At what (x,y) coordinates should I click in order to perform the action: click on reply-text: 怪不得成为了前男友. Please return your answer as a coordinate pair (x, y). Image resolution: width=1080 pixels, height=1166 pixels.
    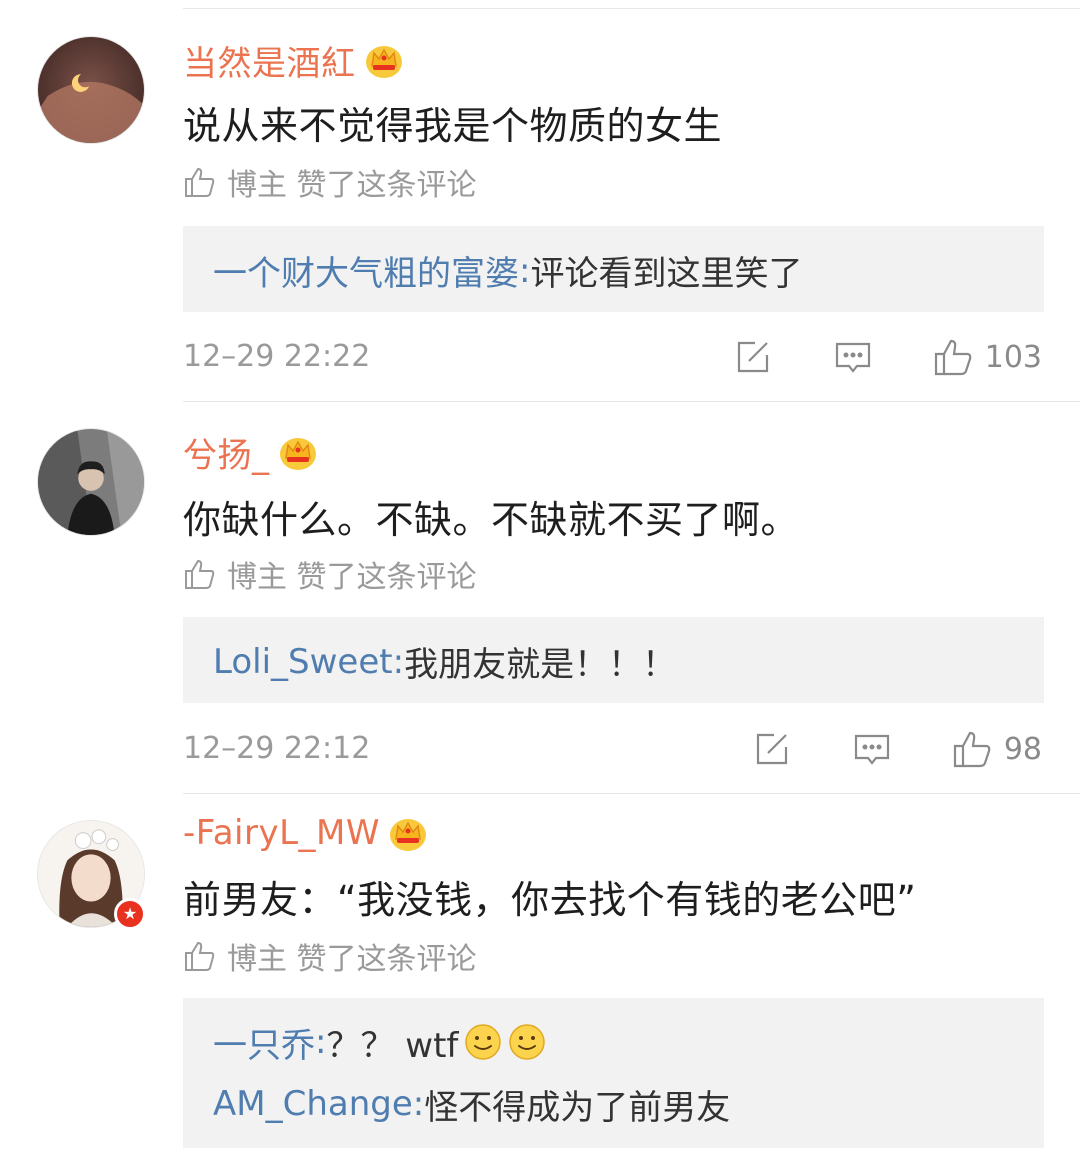
    Looking at the image, I should click on (577, 1107).